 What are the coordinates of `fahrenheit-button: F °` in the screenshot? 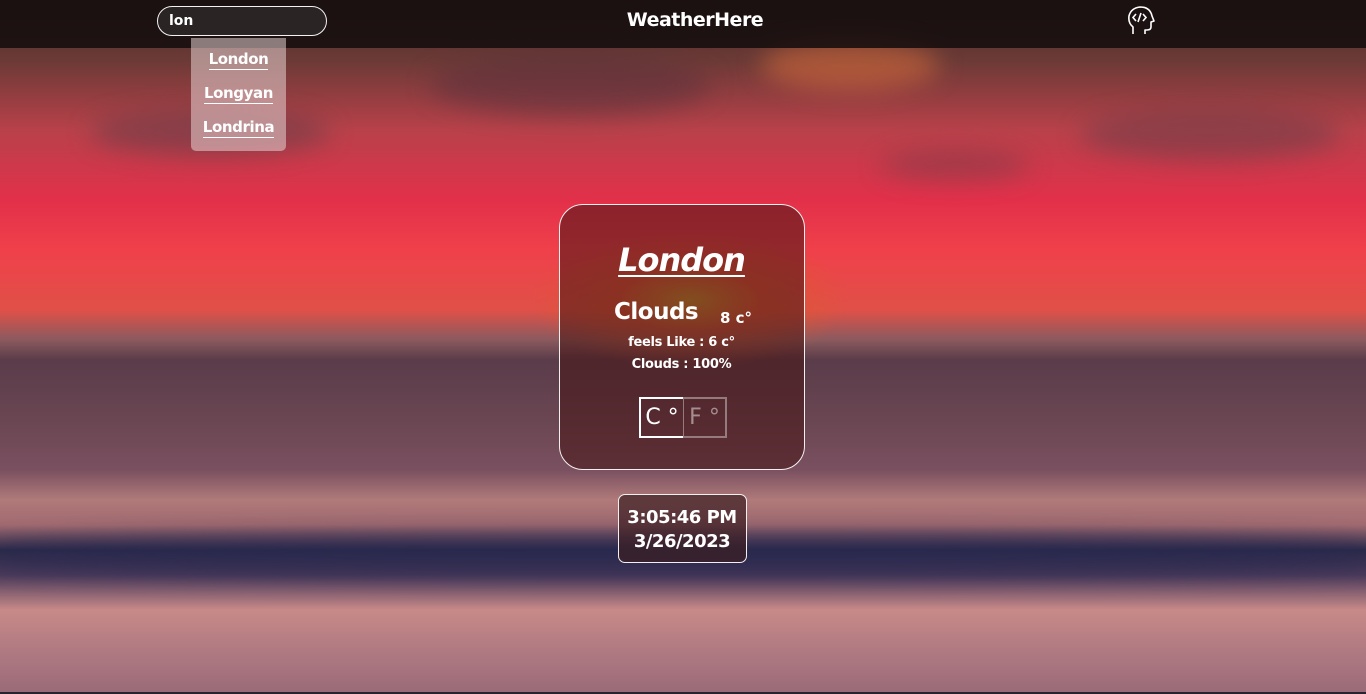 It's located at (705, 417).